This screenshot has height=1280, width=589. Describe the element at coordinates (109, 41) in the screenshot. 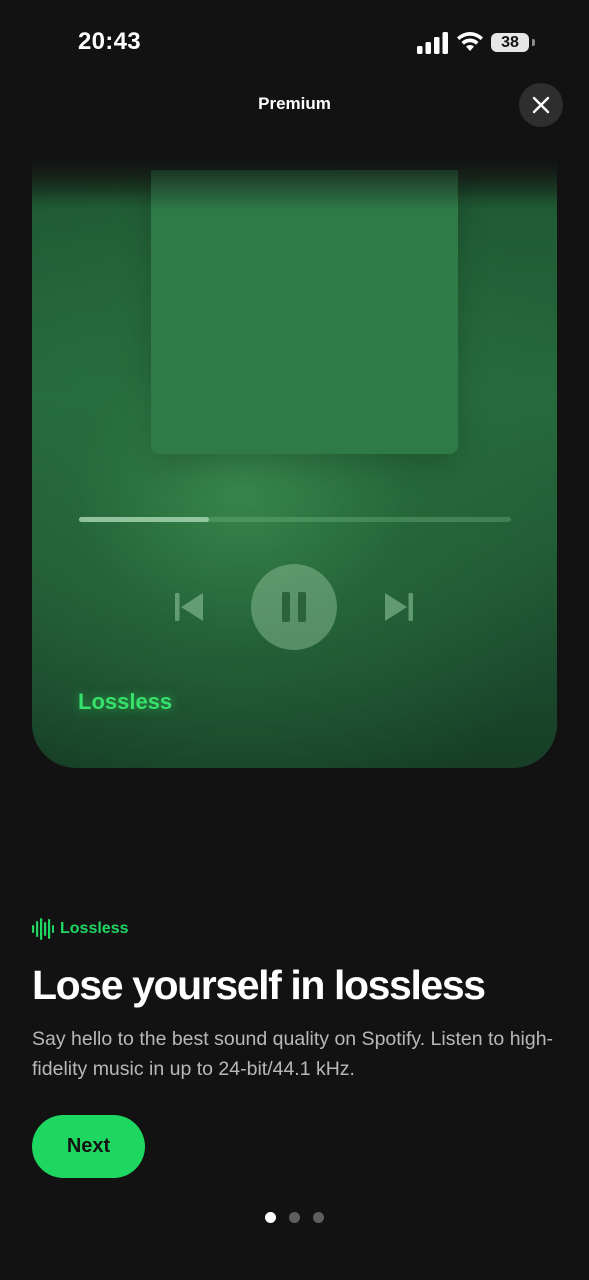

I see `status-time: 20:43` at that location.